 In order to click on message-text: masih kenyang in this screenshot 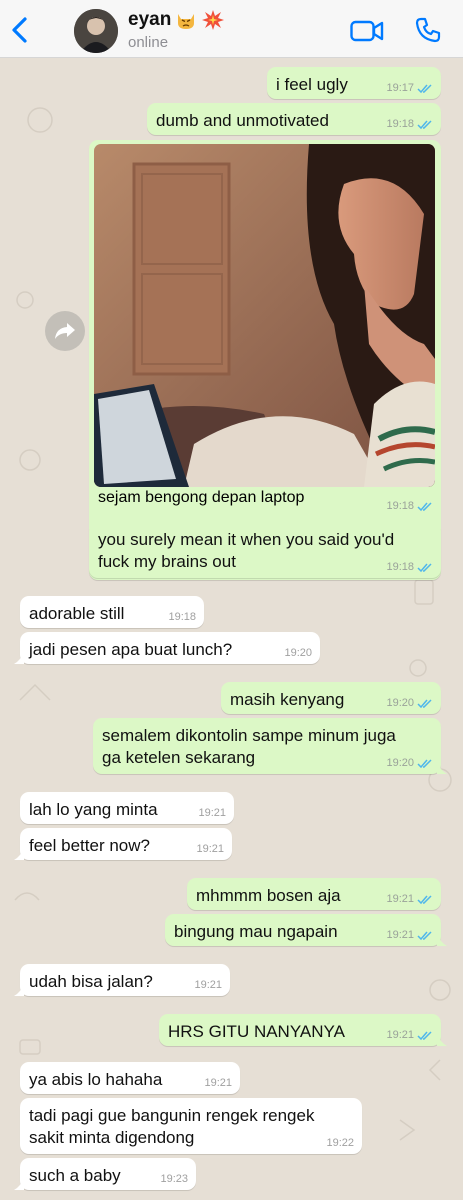, I will do `click(287, 699)`.